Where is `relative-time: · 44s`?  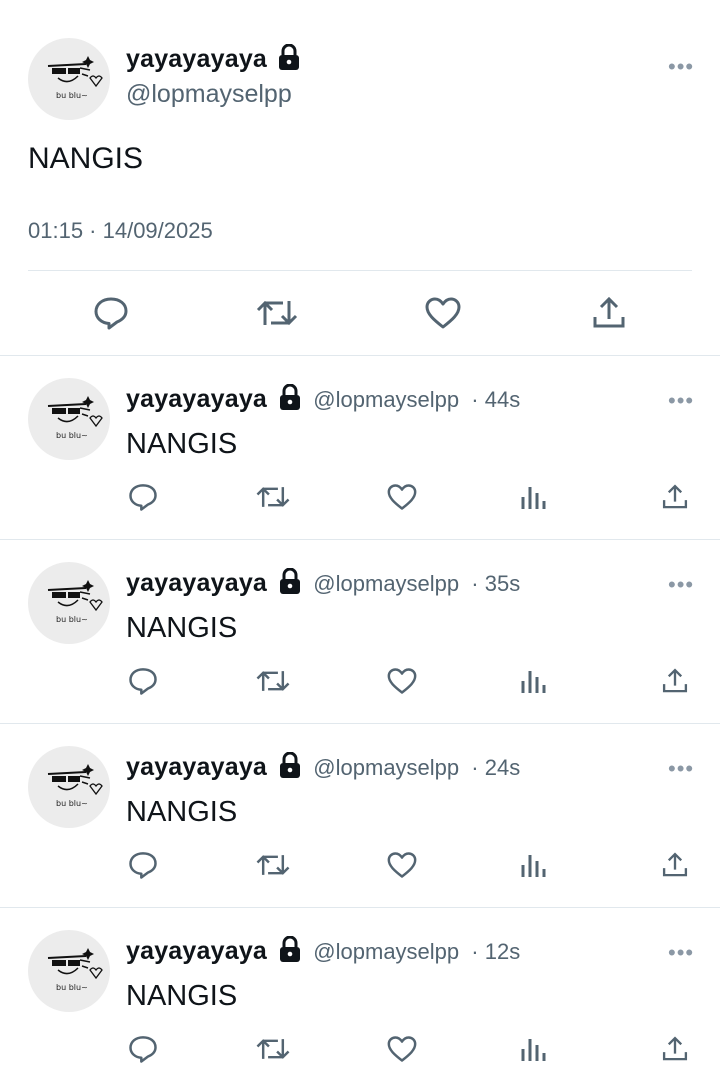 relative-time: · 44s is located at coordinates (495, 399).